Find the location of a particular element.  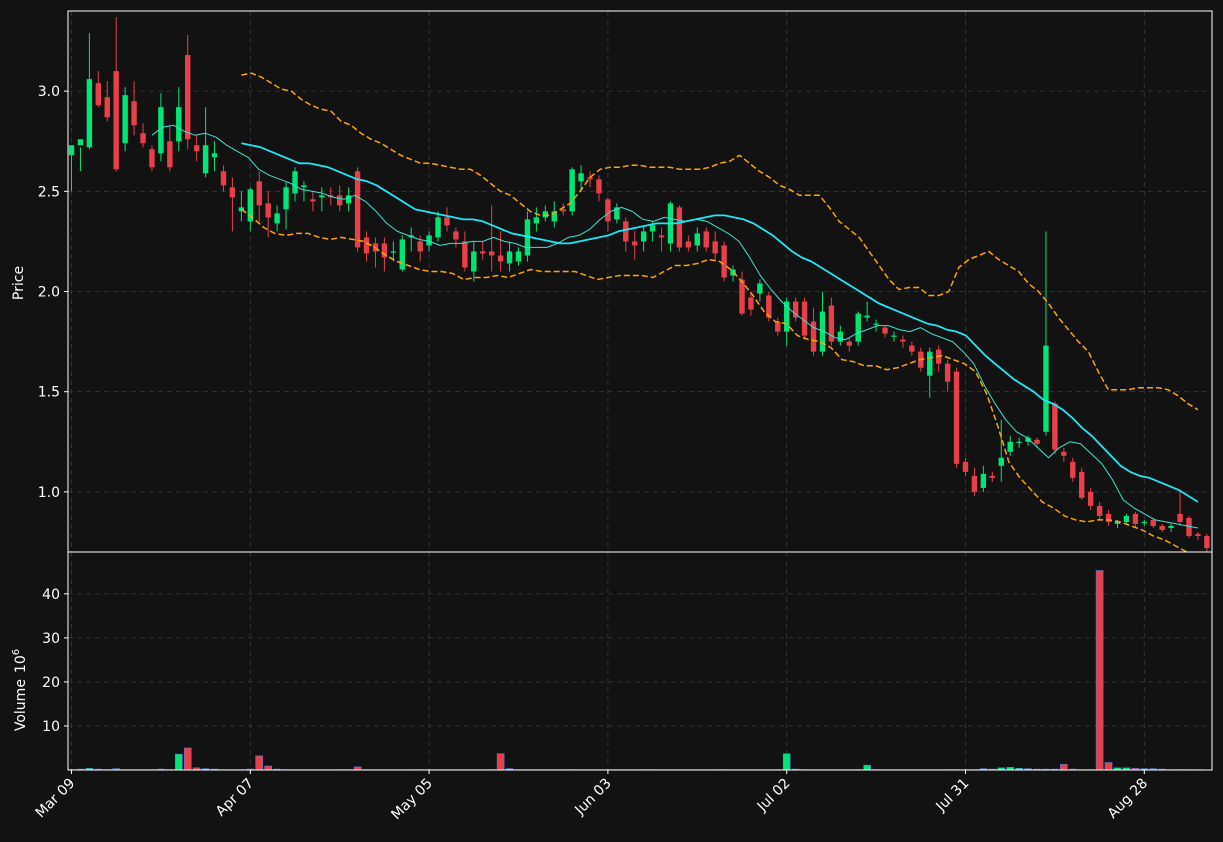

volume-tick-label: 30 is located at coordinates (51, 639).